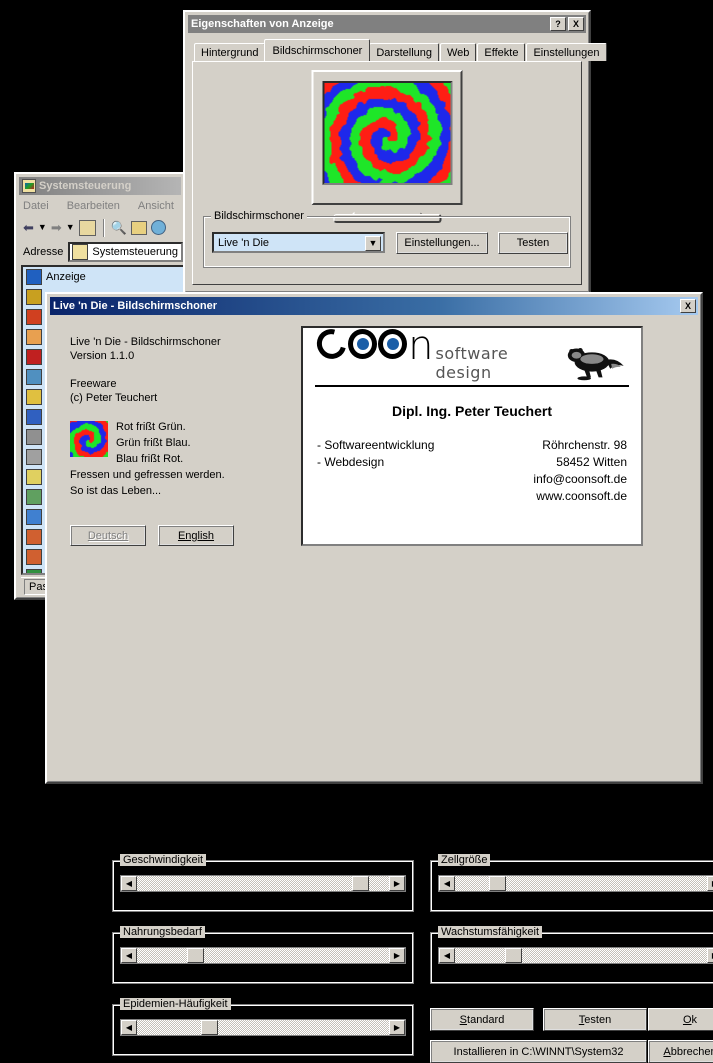  What do you see at coordinates (575, 883) in the screenshot?
I see `slider-track-zellgr--e: ◀▶` at bounding box center [575, 883].